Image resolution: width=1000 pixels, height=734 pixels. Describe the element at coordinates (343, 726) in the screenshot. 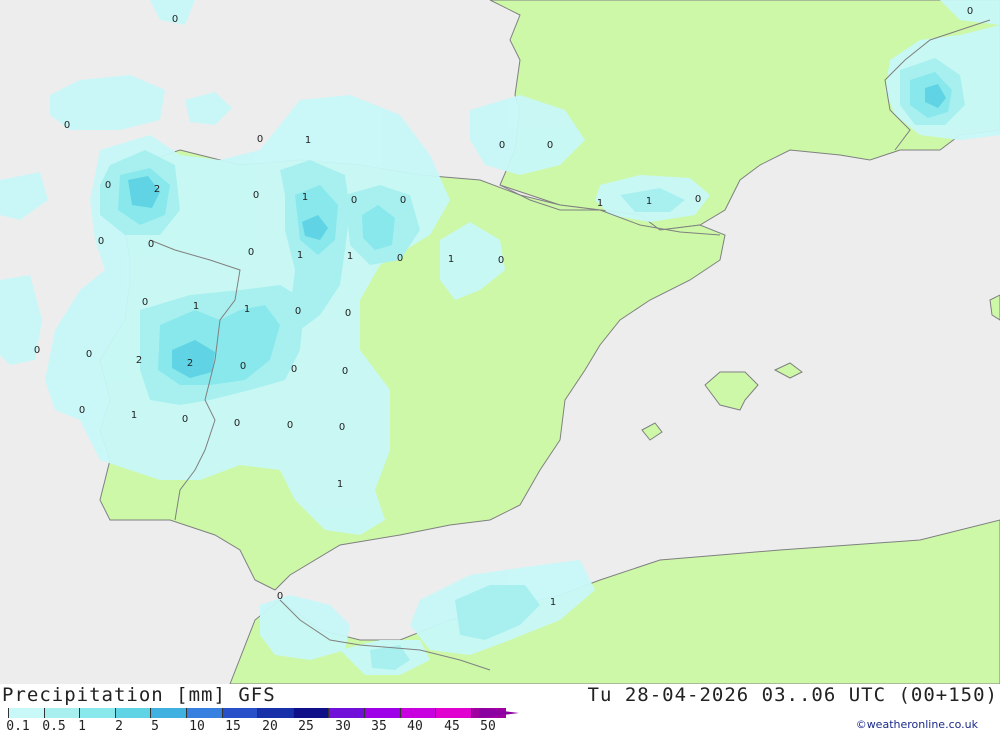

I see `scale-tick-label: 30` at that location.